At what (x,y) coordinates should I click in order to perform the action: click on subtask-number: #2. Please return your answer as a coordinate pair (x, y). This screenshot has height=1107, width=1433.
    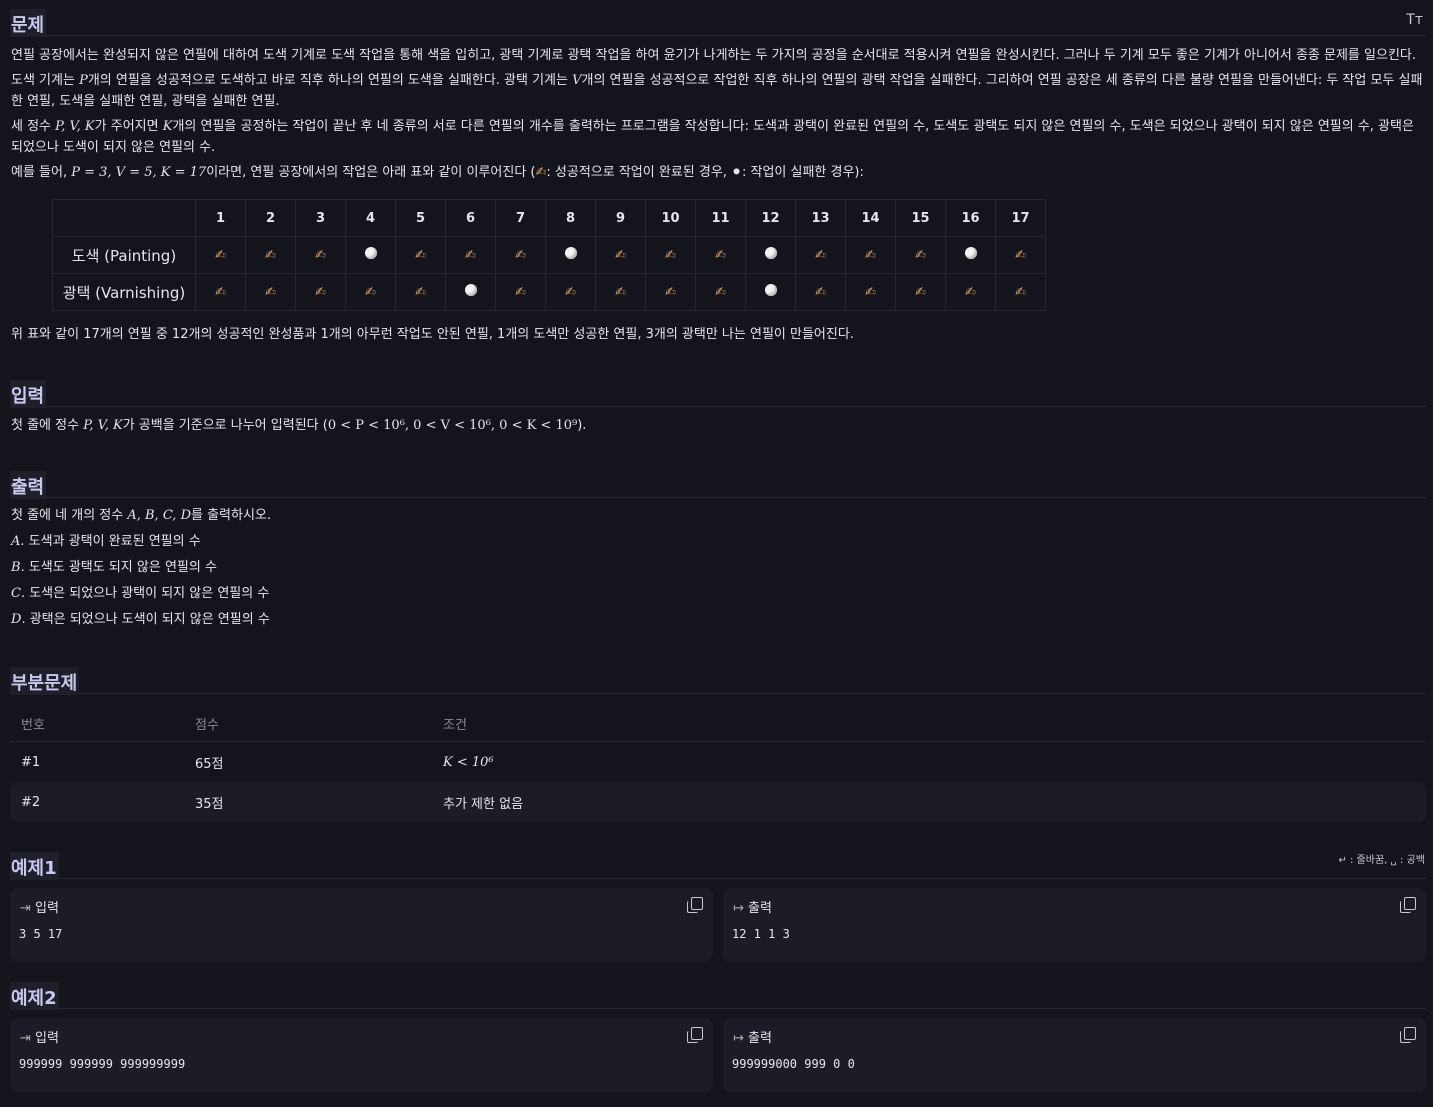
    Looking at the image, I should click on (31, 802).